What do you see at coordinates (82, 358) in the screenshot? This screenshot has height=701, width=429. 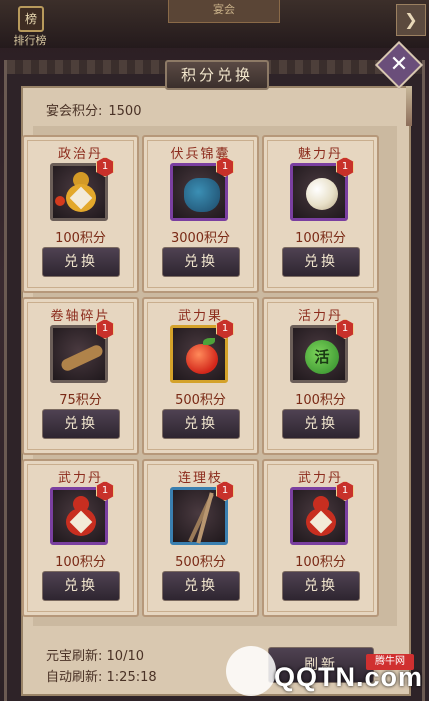 I see `scroll-icon` at bounding box center [82, 358].